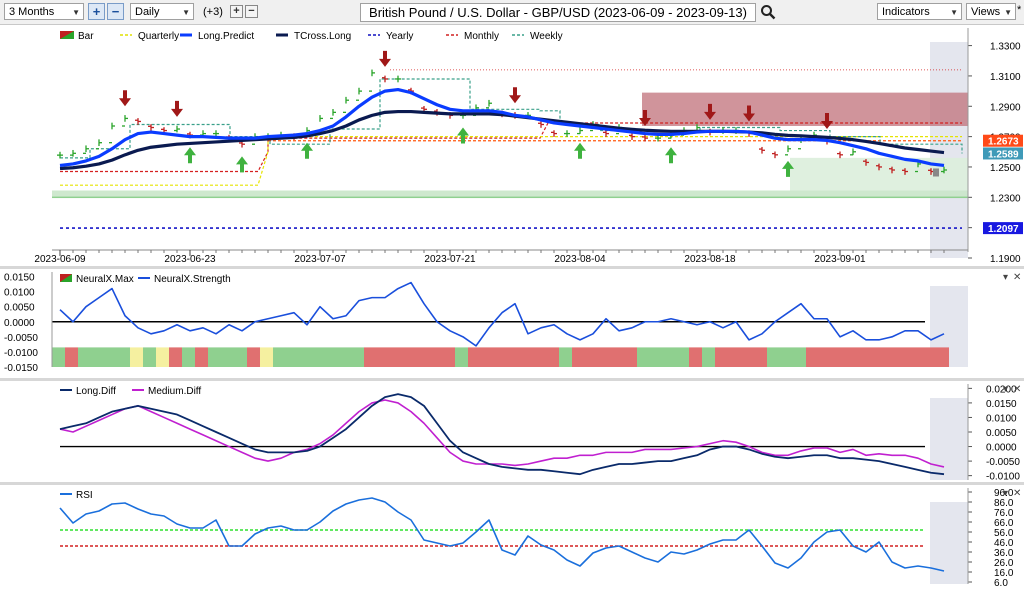 This screenshot has width=1024, height=590. Describe the element at coordinates (510, 197) in the screenshot. I see `support-zone-edge` at that location.